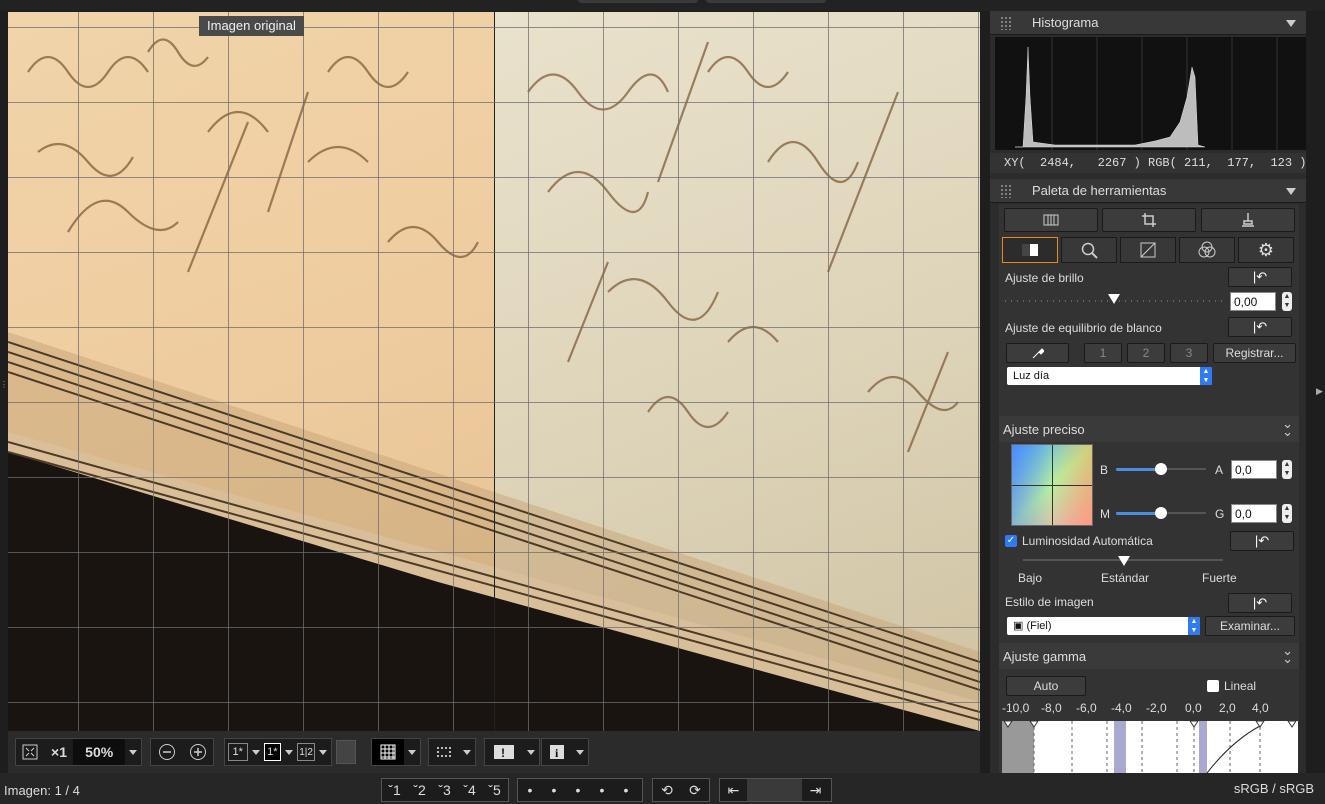  I want to click on tab-settings: ⚙, so click(1266, 250).